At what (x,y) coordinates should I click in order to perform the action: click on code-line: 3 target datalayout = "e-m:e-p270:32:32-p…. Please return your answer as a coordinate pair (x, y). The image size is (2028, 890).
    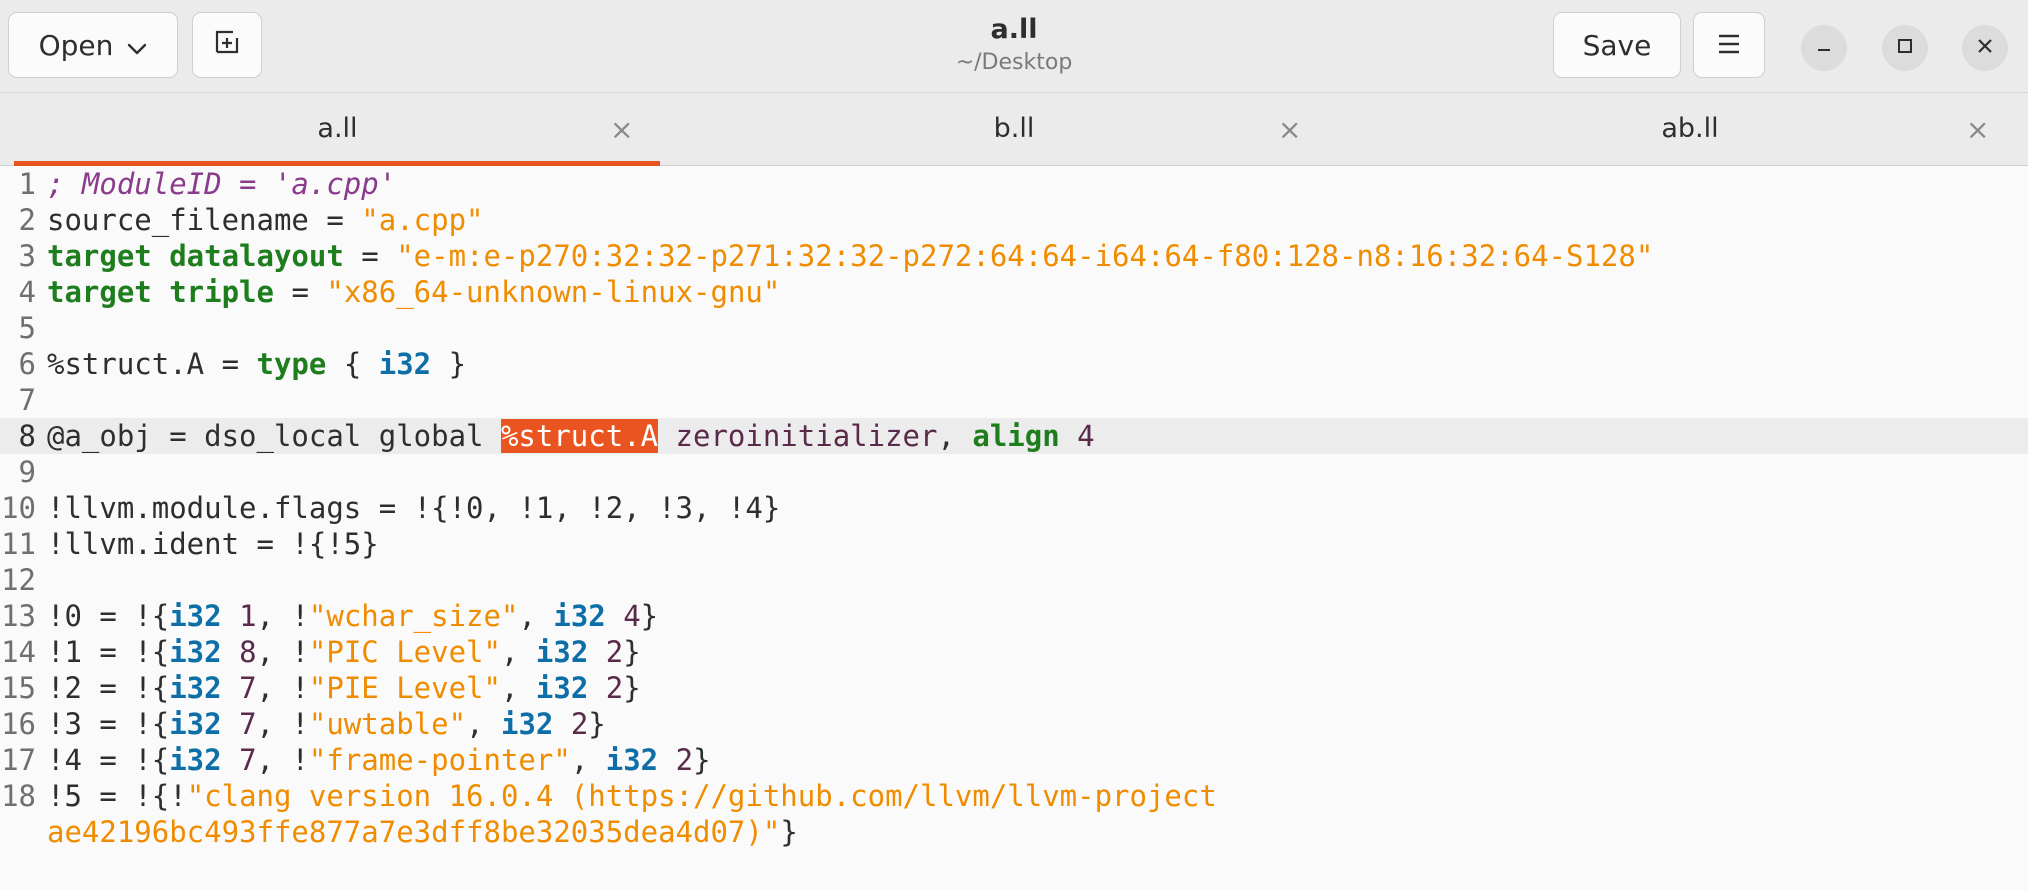
    Looking at the image, I should click on (1014, 256).